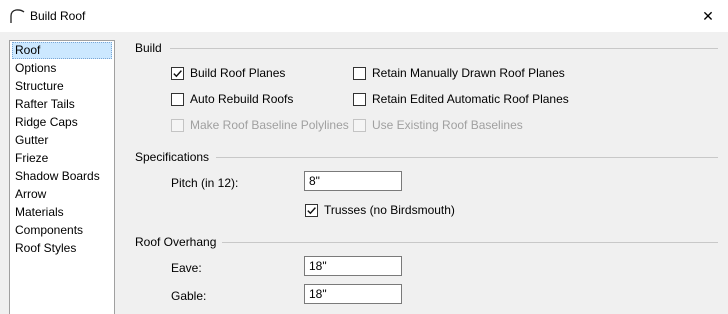 This screenshot has height=314, width=728. I want to click on eave-label: Eave:, so click(186, 268).